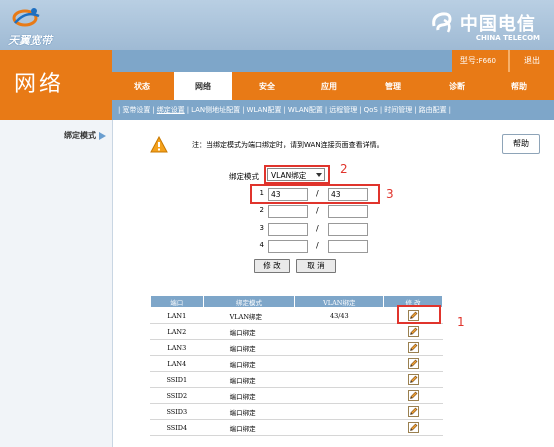 The height and width of the screenshot is (447, 554). What do you see at coordinates (333, 61) in the screenshot?
I see `model-bar: 型号:F660 退出` at bounding box center [333, 61].